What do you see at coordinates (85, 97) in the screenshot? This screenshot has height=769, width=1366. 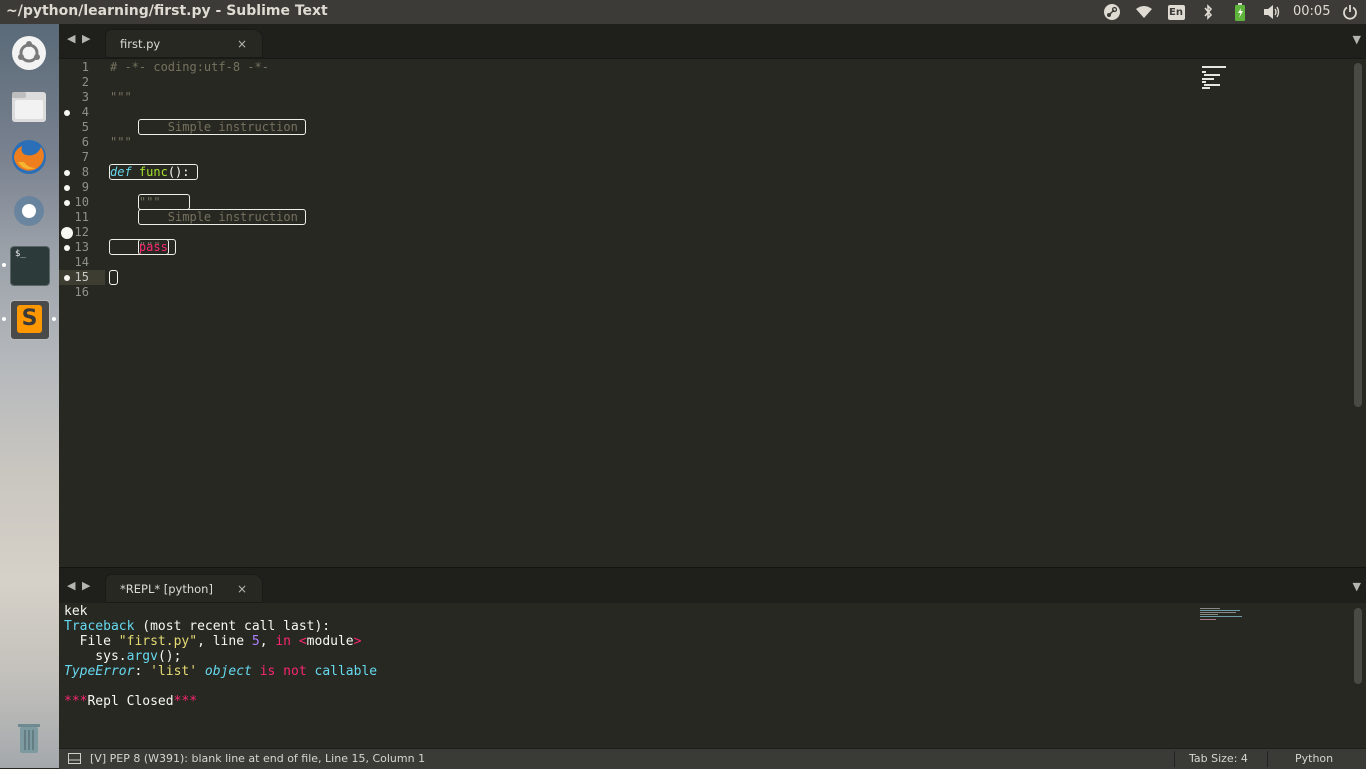 I see `line-number: 3` at bounding box center [85, 97].